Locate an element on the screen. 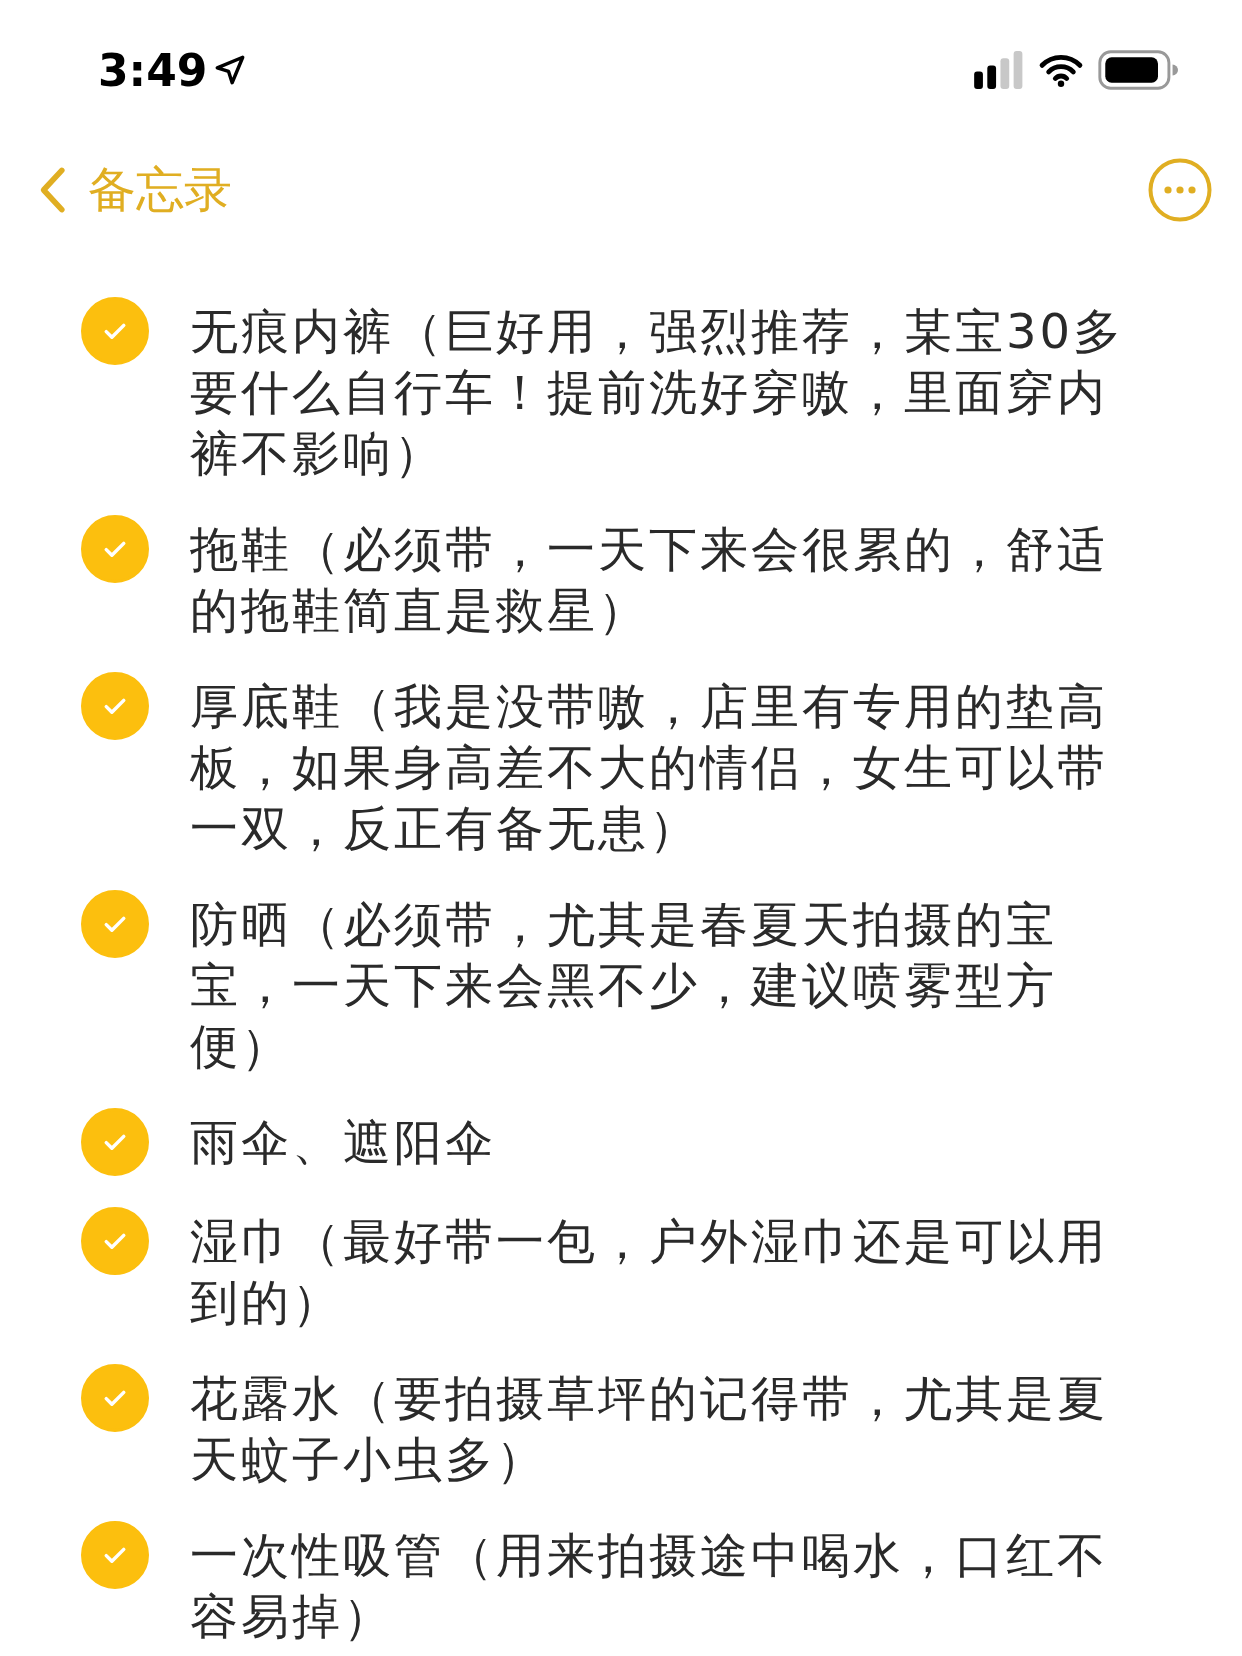 Image resolution: width=1242 pixels, height=1656 pixels. checklist-item-text: 湿巾（最好带一包，户外湿巾还是可以用到的） is located at coordinates (649, 1272).